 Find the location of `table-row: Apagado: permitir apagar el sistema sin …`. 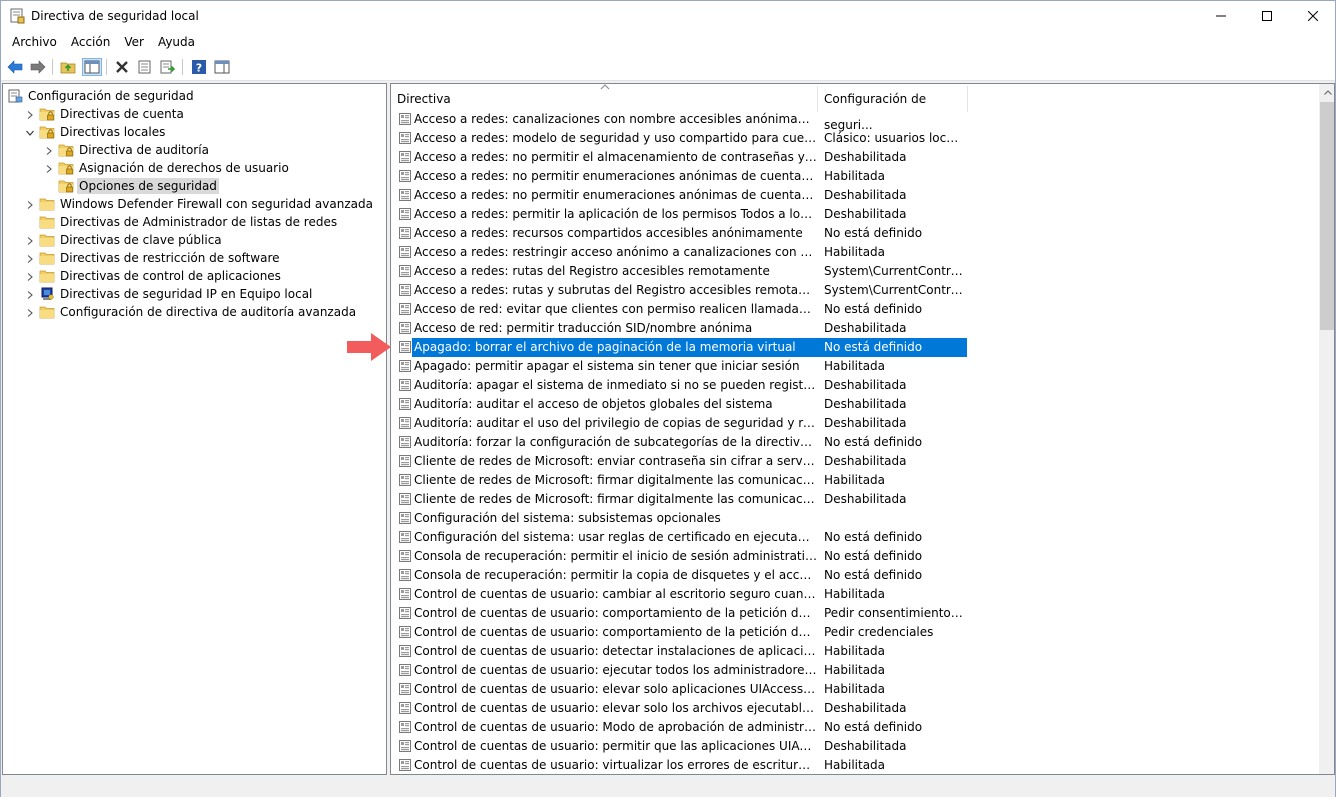

table-row: Apagado: permitir apagar el sistema sin … is located at coordinates (855, 366).